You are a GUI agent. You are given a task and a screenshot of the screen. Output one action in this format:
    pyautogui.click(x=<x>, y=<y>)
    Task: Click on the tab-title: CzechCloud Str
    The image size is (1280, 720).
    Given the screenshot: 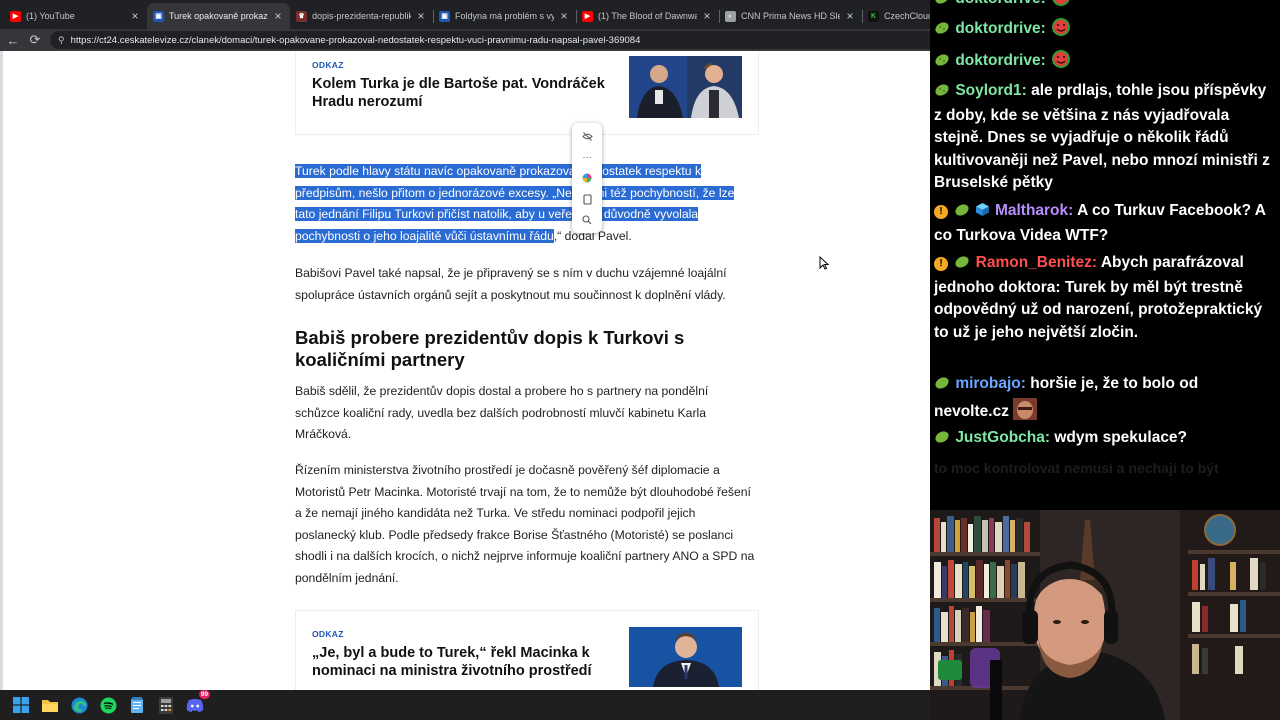 What is the action you would take?
    pyautogui.click(x=907, y=16)
    